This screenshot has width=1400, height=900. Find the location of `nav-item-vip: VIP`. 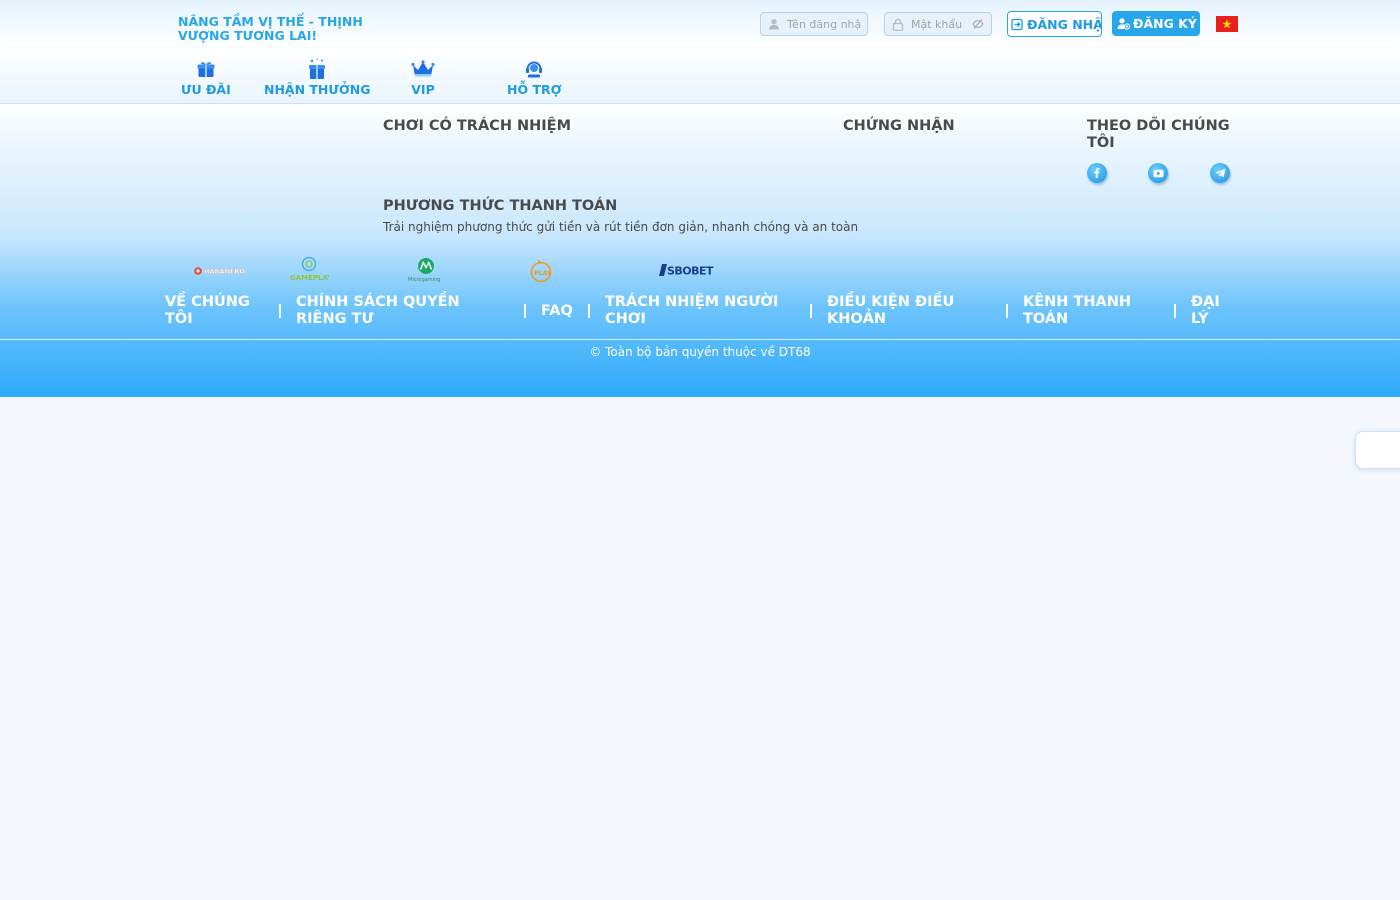

nav-item-vip: VIP is located at coordinates (423, 77).